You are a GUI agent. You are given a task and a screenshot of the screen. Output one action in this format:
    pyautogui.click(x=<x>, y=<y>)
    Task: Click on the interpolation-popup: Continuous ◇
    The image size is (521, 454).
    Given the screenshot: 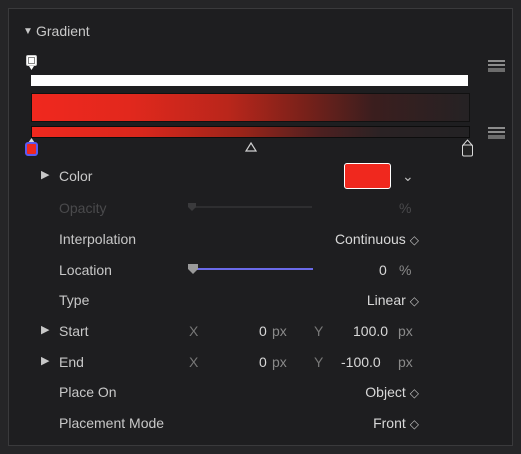 What is the action you would take?
    pyautogui.click(x=377, y=239)
    